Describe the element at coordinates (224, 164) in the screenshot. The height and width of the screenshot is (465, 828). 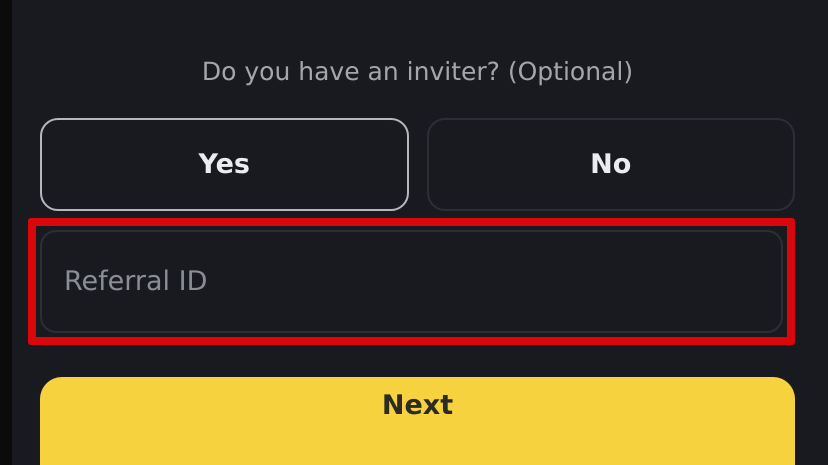
I see `choice-button: Yes` at that location.